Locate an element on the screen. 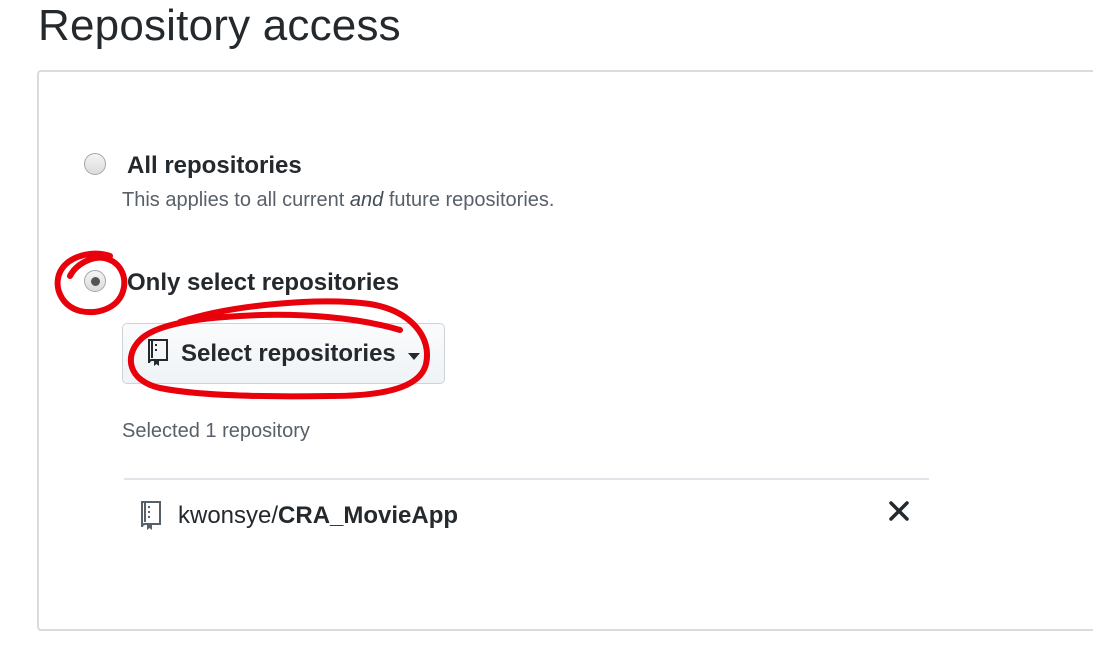 The height and width of the screenshot is (654, 1093). radio-selected-dot is located at coordinates (95, 281).